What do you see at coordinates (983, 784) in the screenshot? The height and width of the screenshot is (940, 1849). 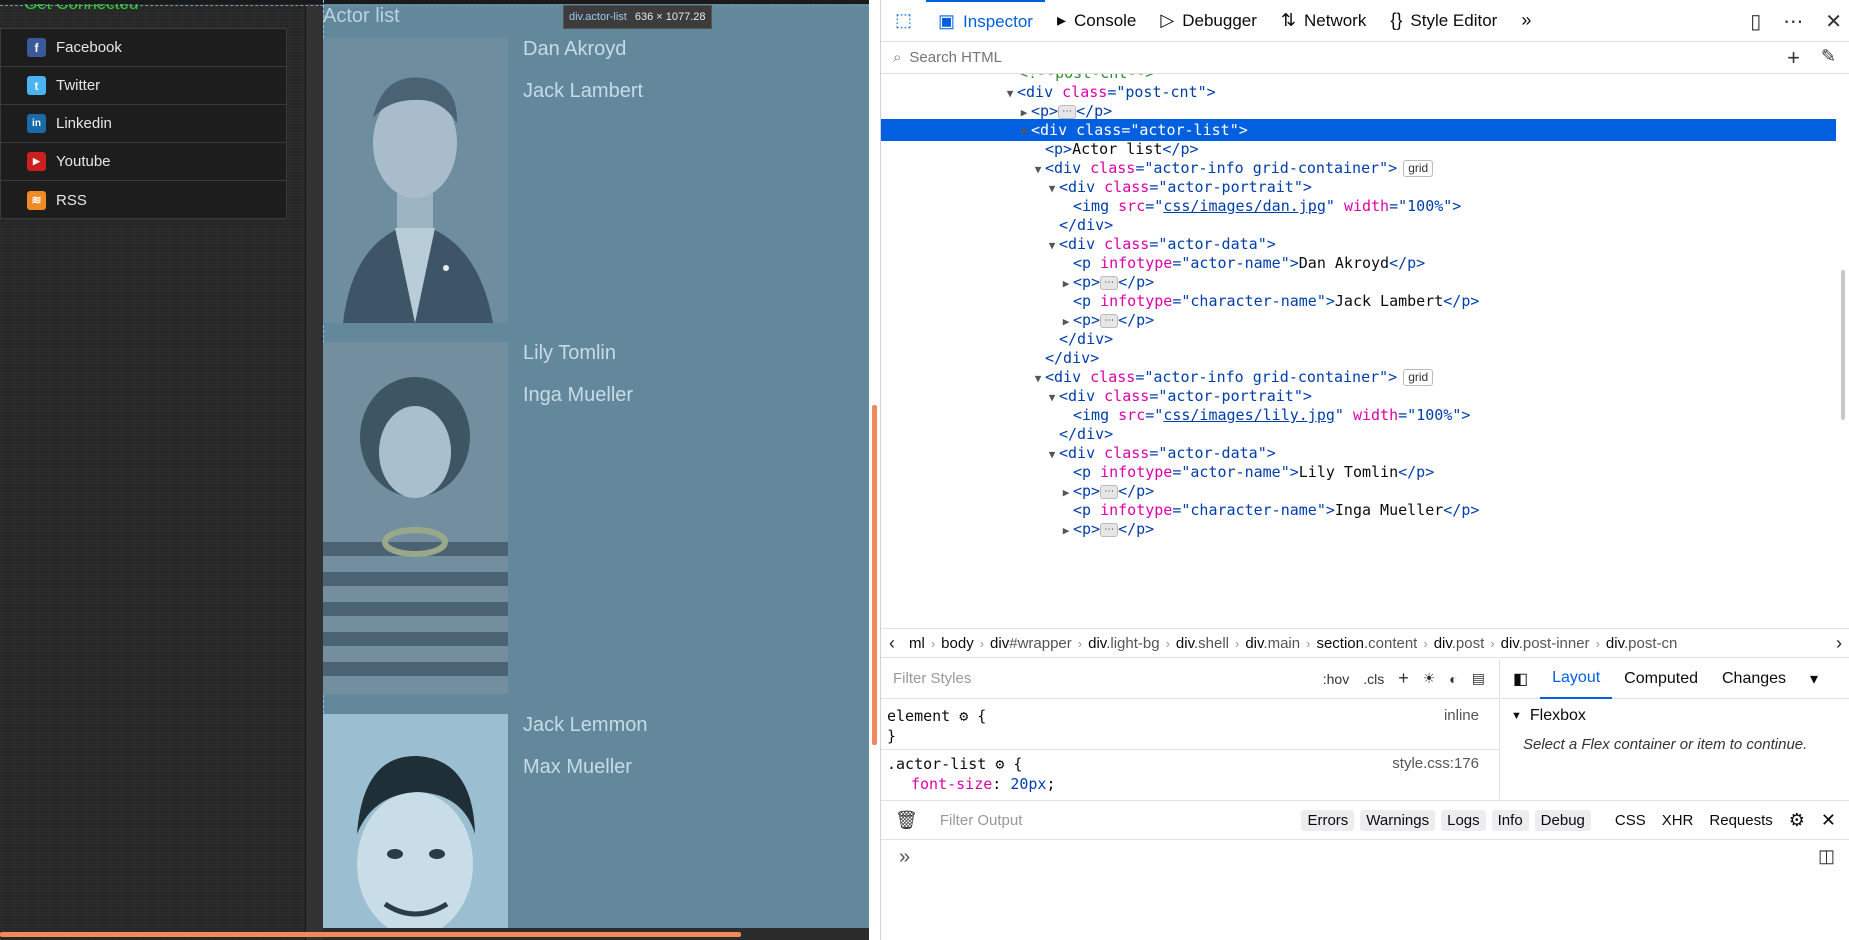 I see `css-declaration: font-size: 20px;` at bounding box center [983, 784].